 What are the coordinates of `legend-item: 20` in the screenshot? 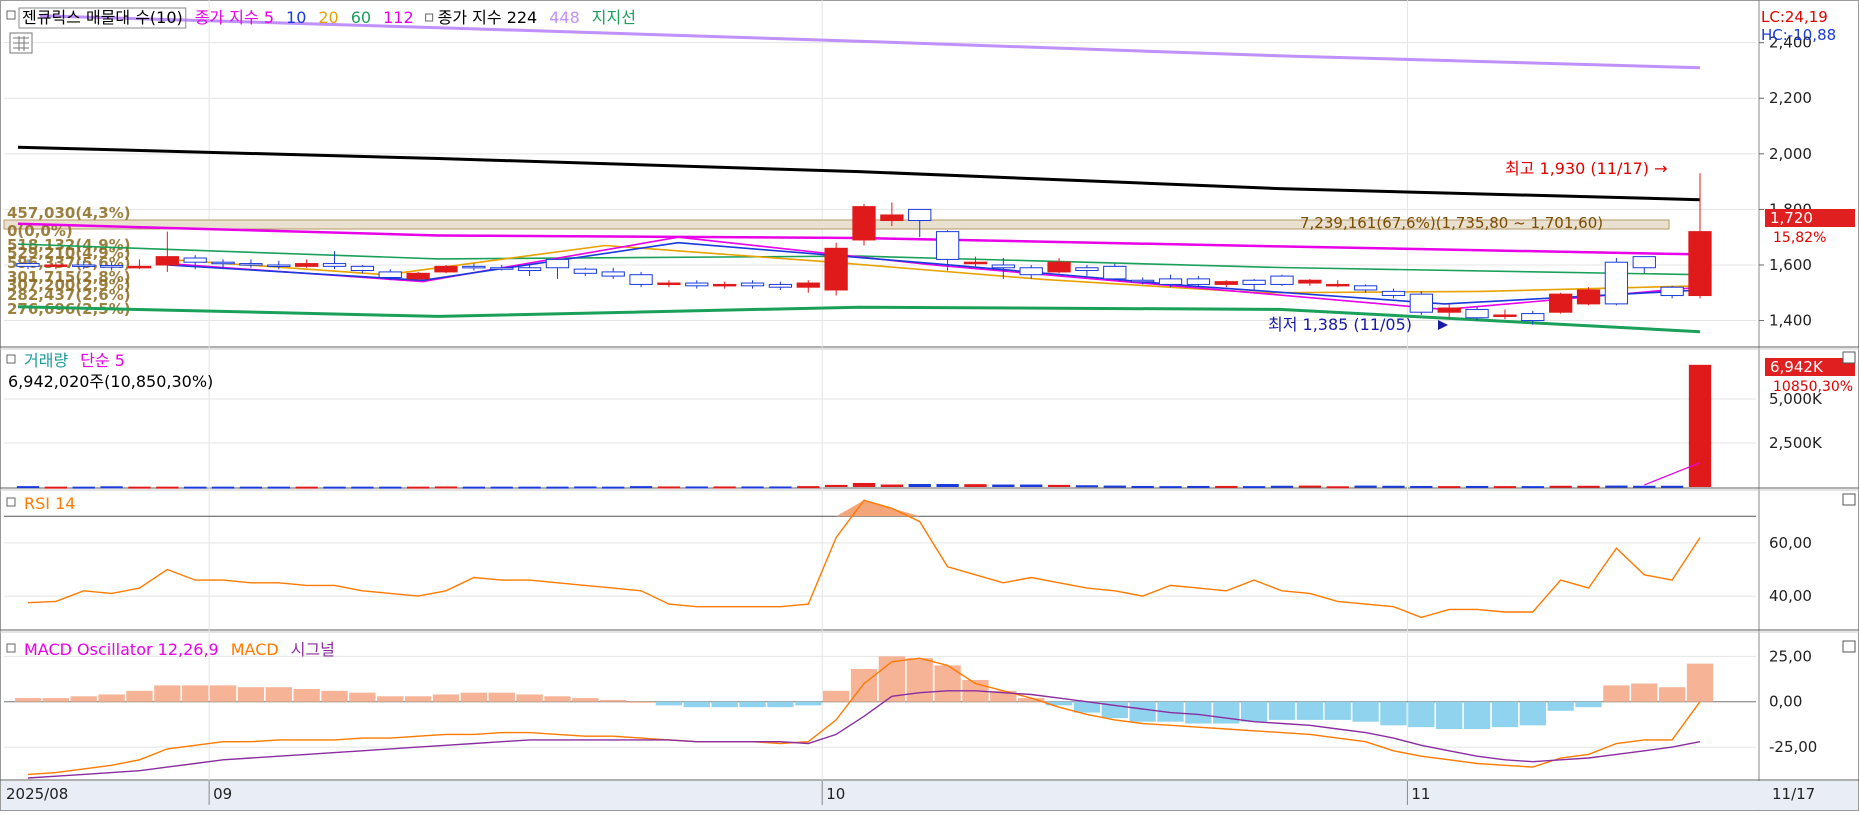 It's located at (328, 17).